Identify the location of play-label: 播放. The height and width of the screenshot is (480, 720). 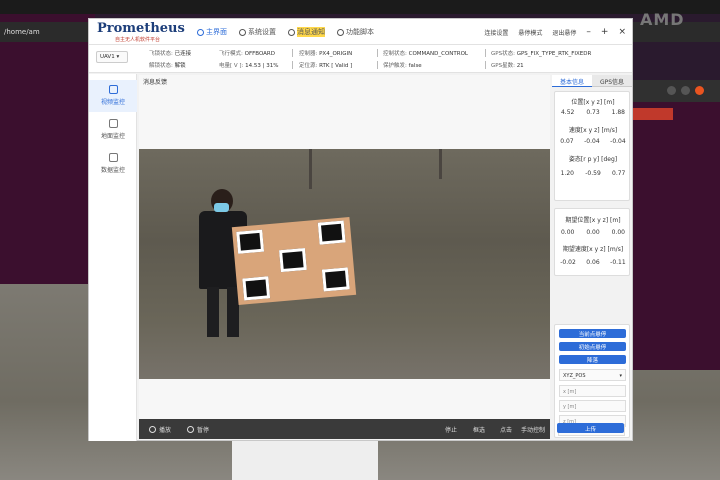
(165, 430).